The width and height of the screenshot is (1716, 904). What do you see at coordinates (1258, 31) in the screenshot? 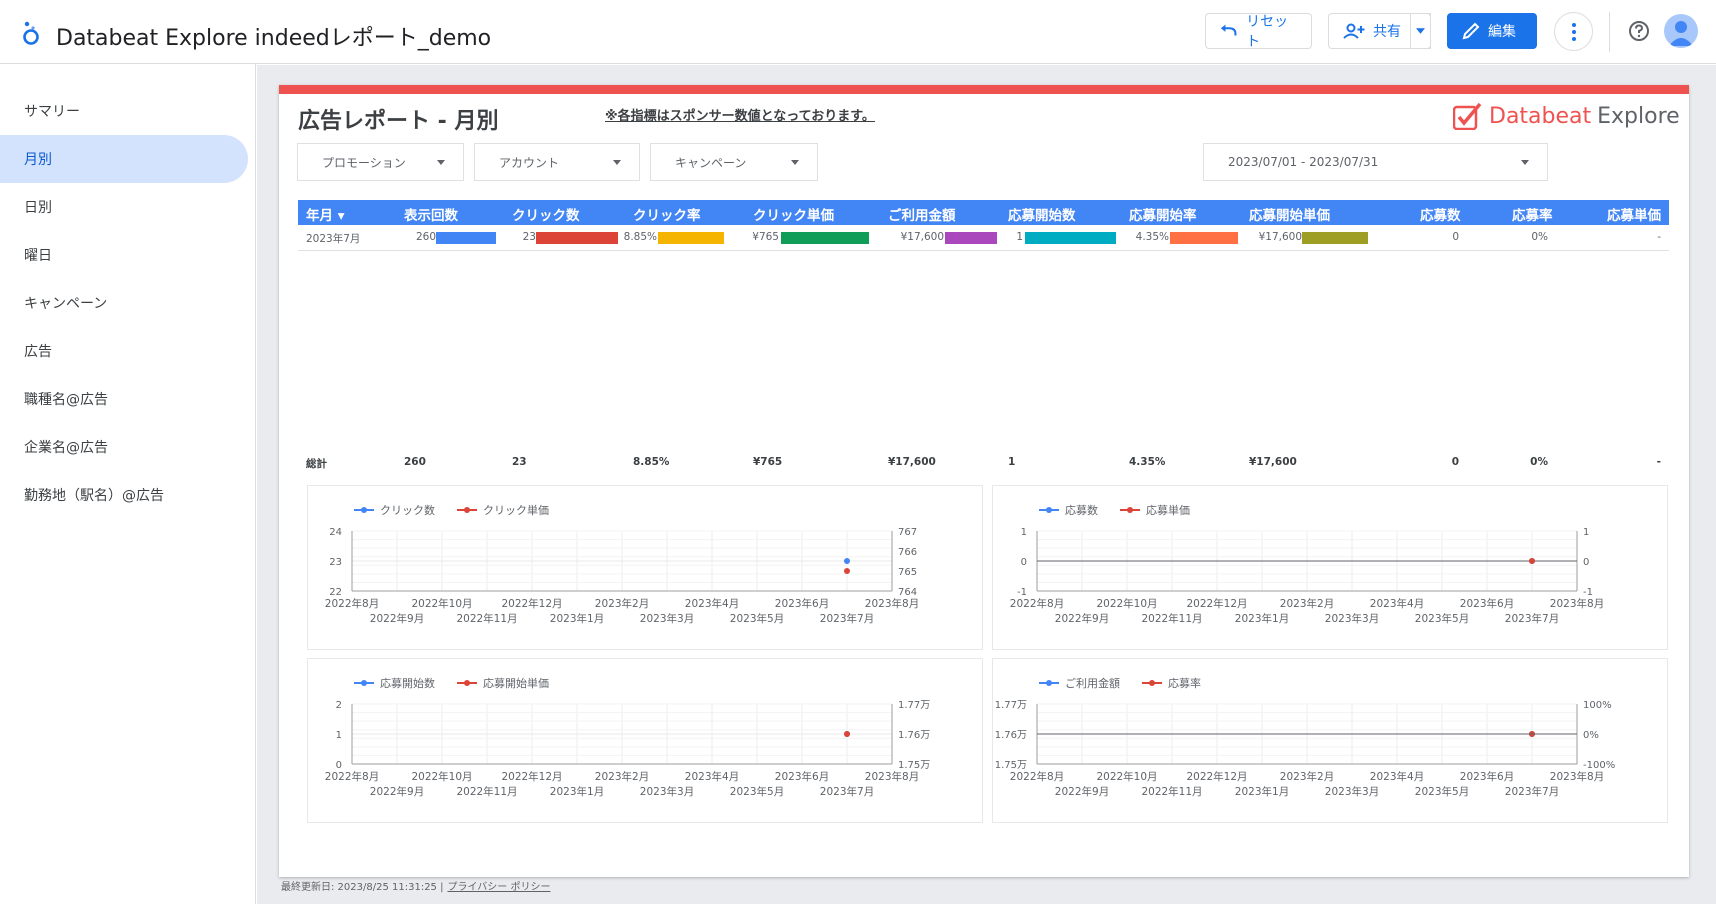
I see `reset-button: リセット` at bounding box center [1258, 31].